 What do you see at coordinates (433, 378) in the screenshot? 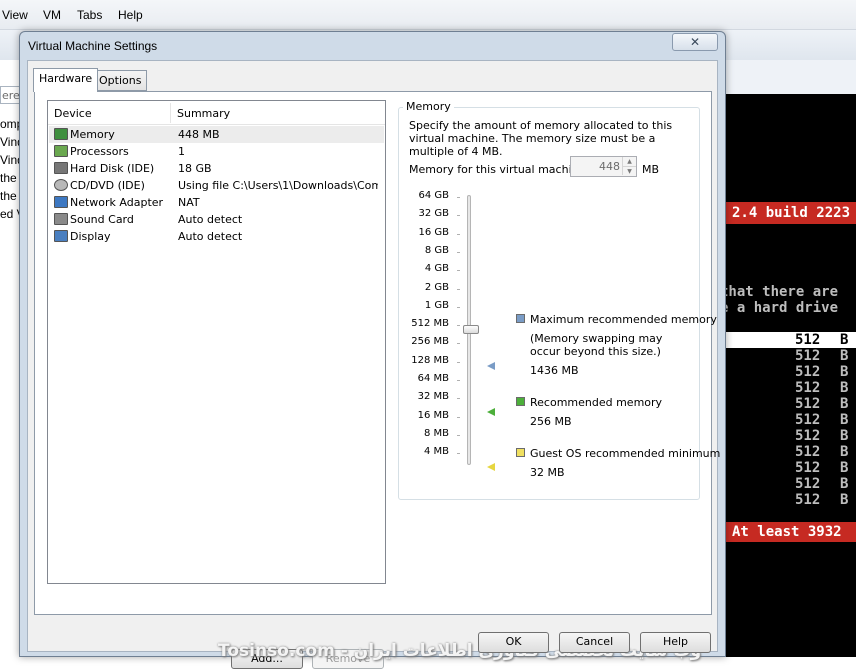
I see `memory-scale-label: 64 MB` at bounding box center [433, 378].